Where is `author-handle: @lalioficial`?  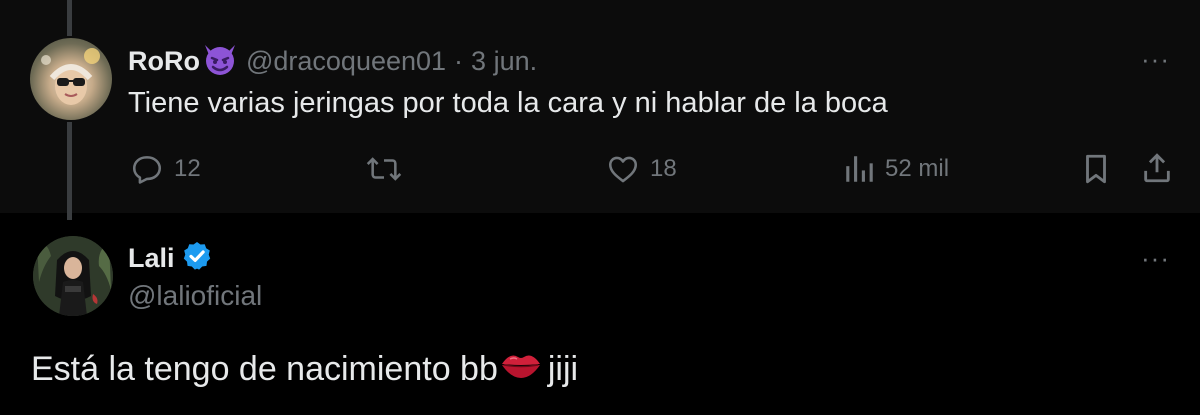 author-handle: @lalioficial is located at coordinates (195, 296).